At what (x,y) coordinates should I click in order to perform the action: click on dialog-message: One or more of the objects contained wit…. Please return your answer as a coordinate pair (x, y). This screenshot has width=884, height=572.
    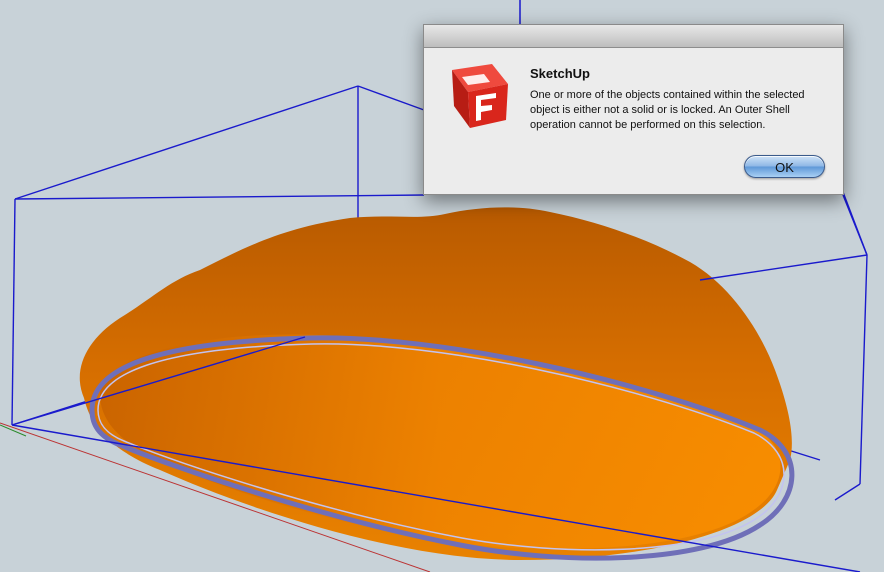
    Looking at the image, I should click on (667, 110).